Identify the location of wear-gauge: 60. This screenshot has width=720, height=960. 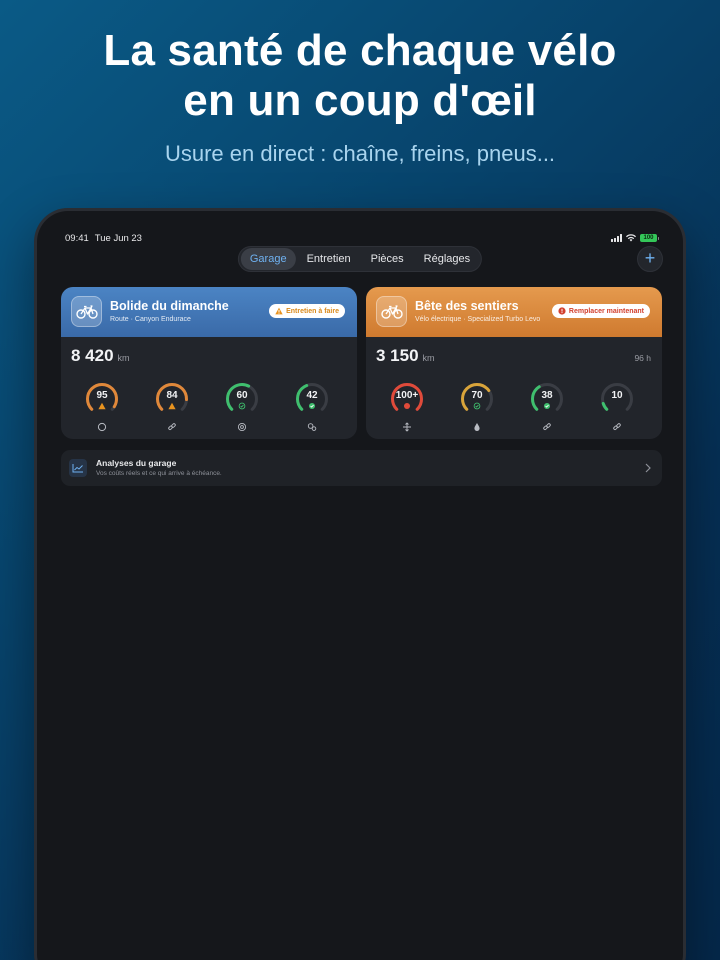
(242, 407).